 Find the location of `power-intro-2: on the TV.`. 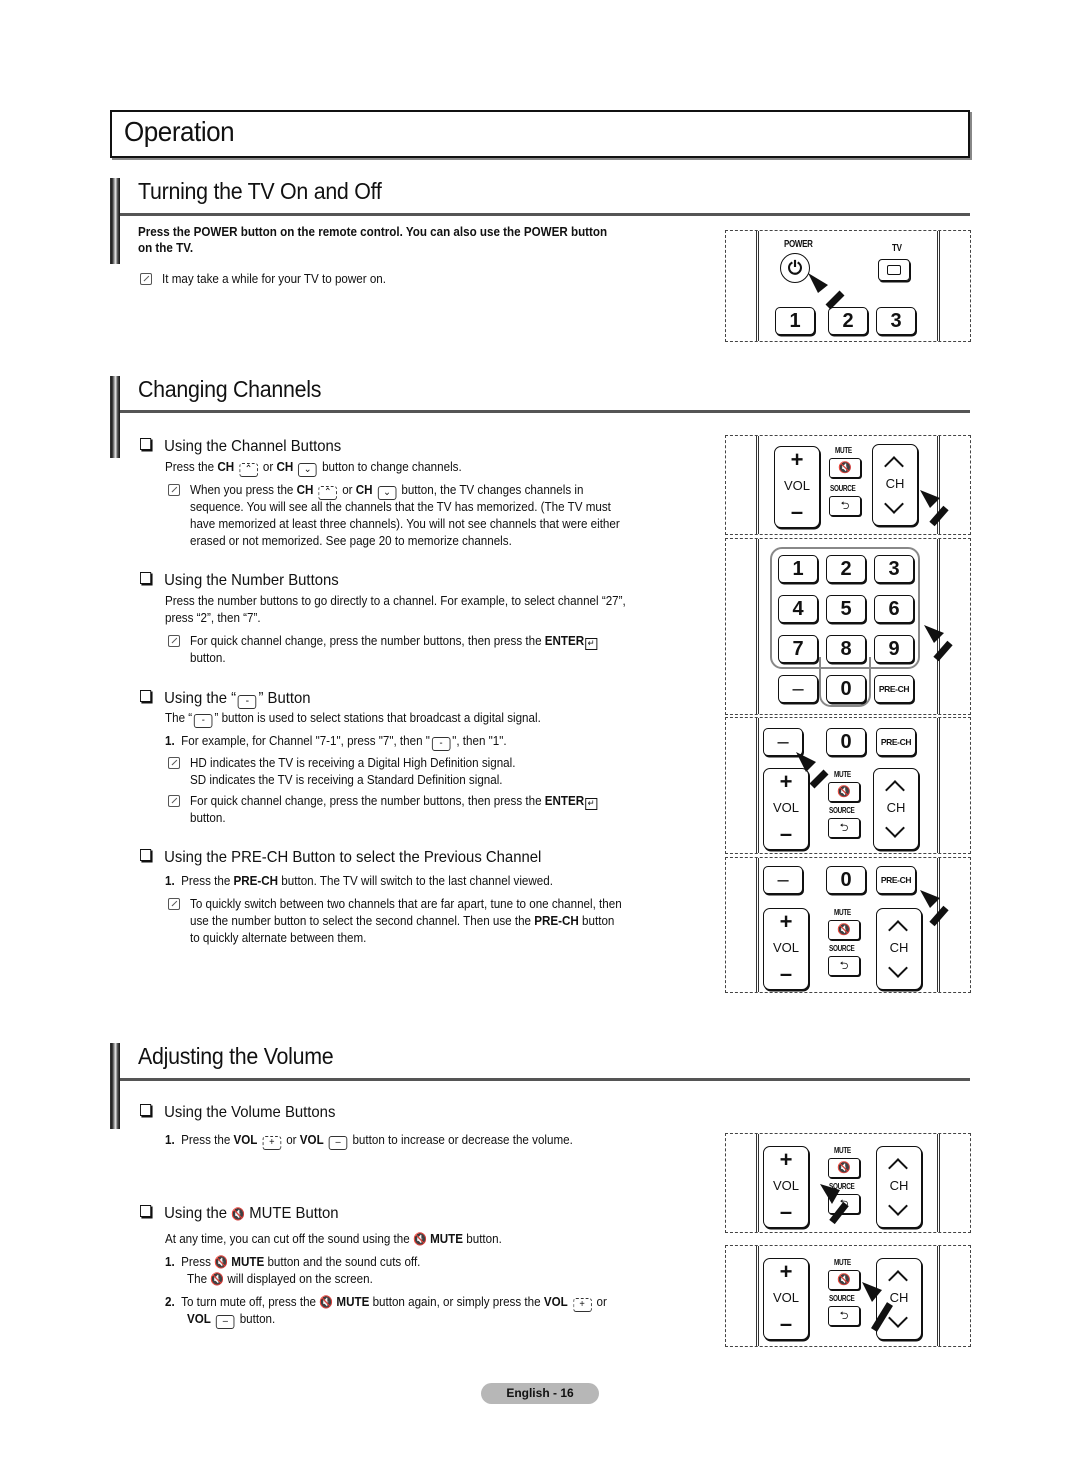

power-intro-2: on the TV. is located at coordinates (166, 248).